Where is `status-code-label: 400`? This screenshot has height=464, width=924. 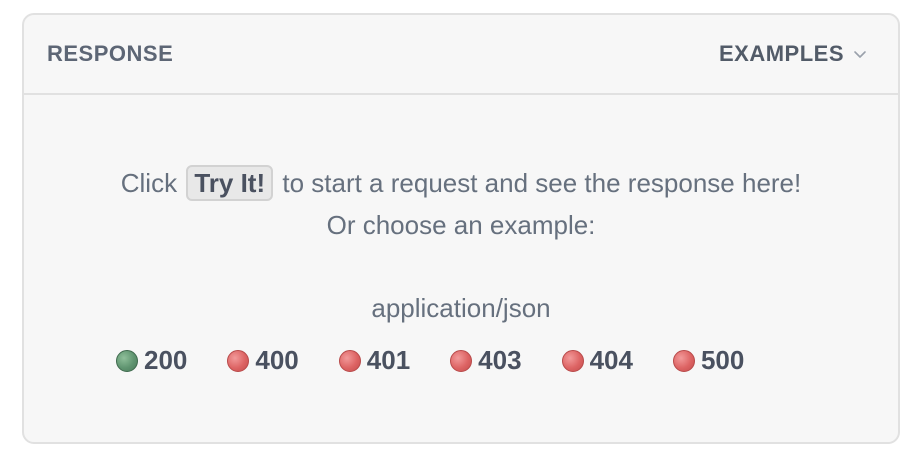 status-code-label: 400 is located at coordinates (277, 360).